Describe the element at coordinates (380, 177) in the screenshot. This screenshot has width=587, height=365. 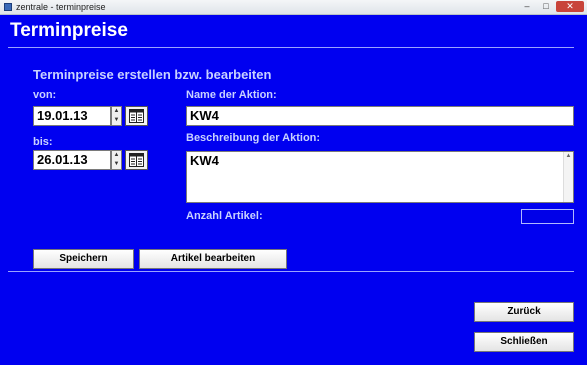
I see `action-description-textarea: KW4 ▲` at that location.